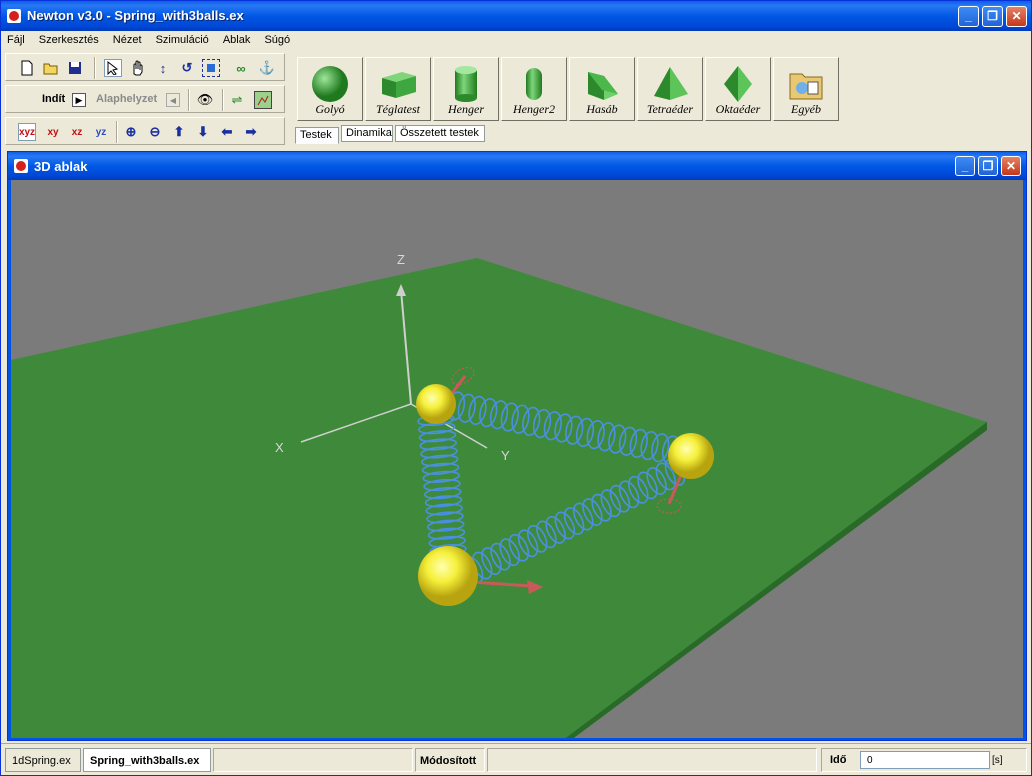  Describe the element at coordinates (317, 135) in the screenshot. I see `tab-bodies: Testek` at that location.